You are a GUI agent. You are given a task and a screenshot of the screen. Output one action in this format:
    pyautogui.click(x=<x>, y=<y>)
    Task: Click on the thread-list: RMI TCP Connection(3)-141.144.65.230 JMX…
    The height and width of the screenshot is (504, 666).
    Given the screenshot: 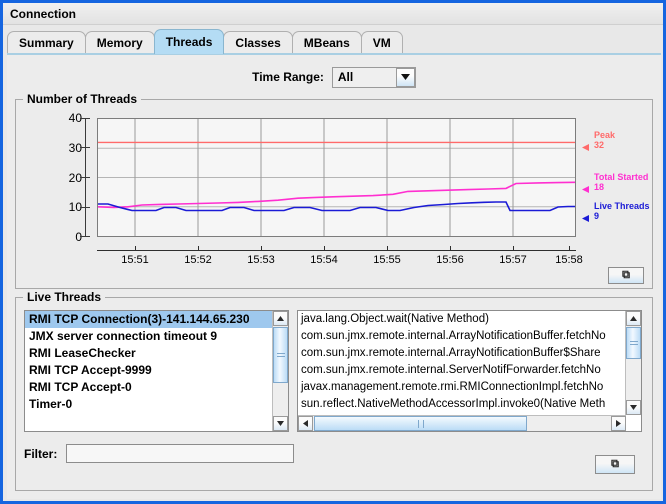 What is the action you would take?
    pyautogui.click(x=156, y=371)
    